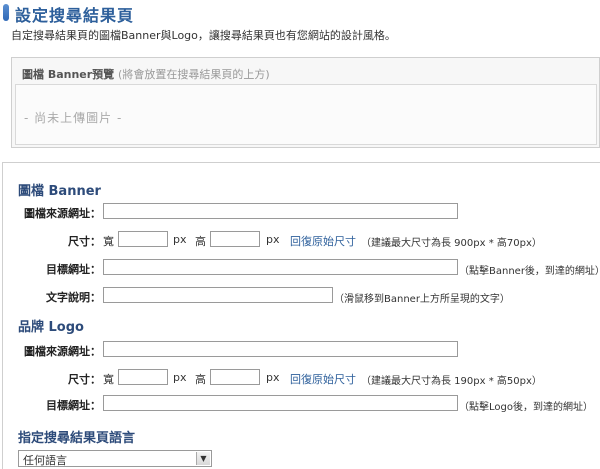 The image size is (600, 469). Describe the element at coordinates (108, 241) in the screenshot. I see `banner-width-label: 寬` at that location.